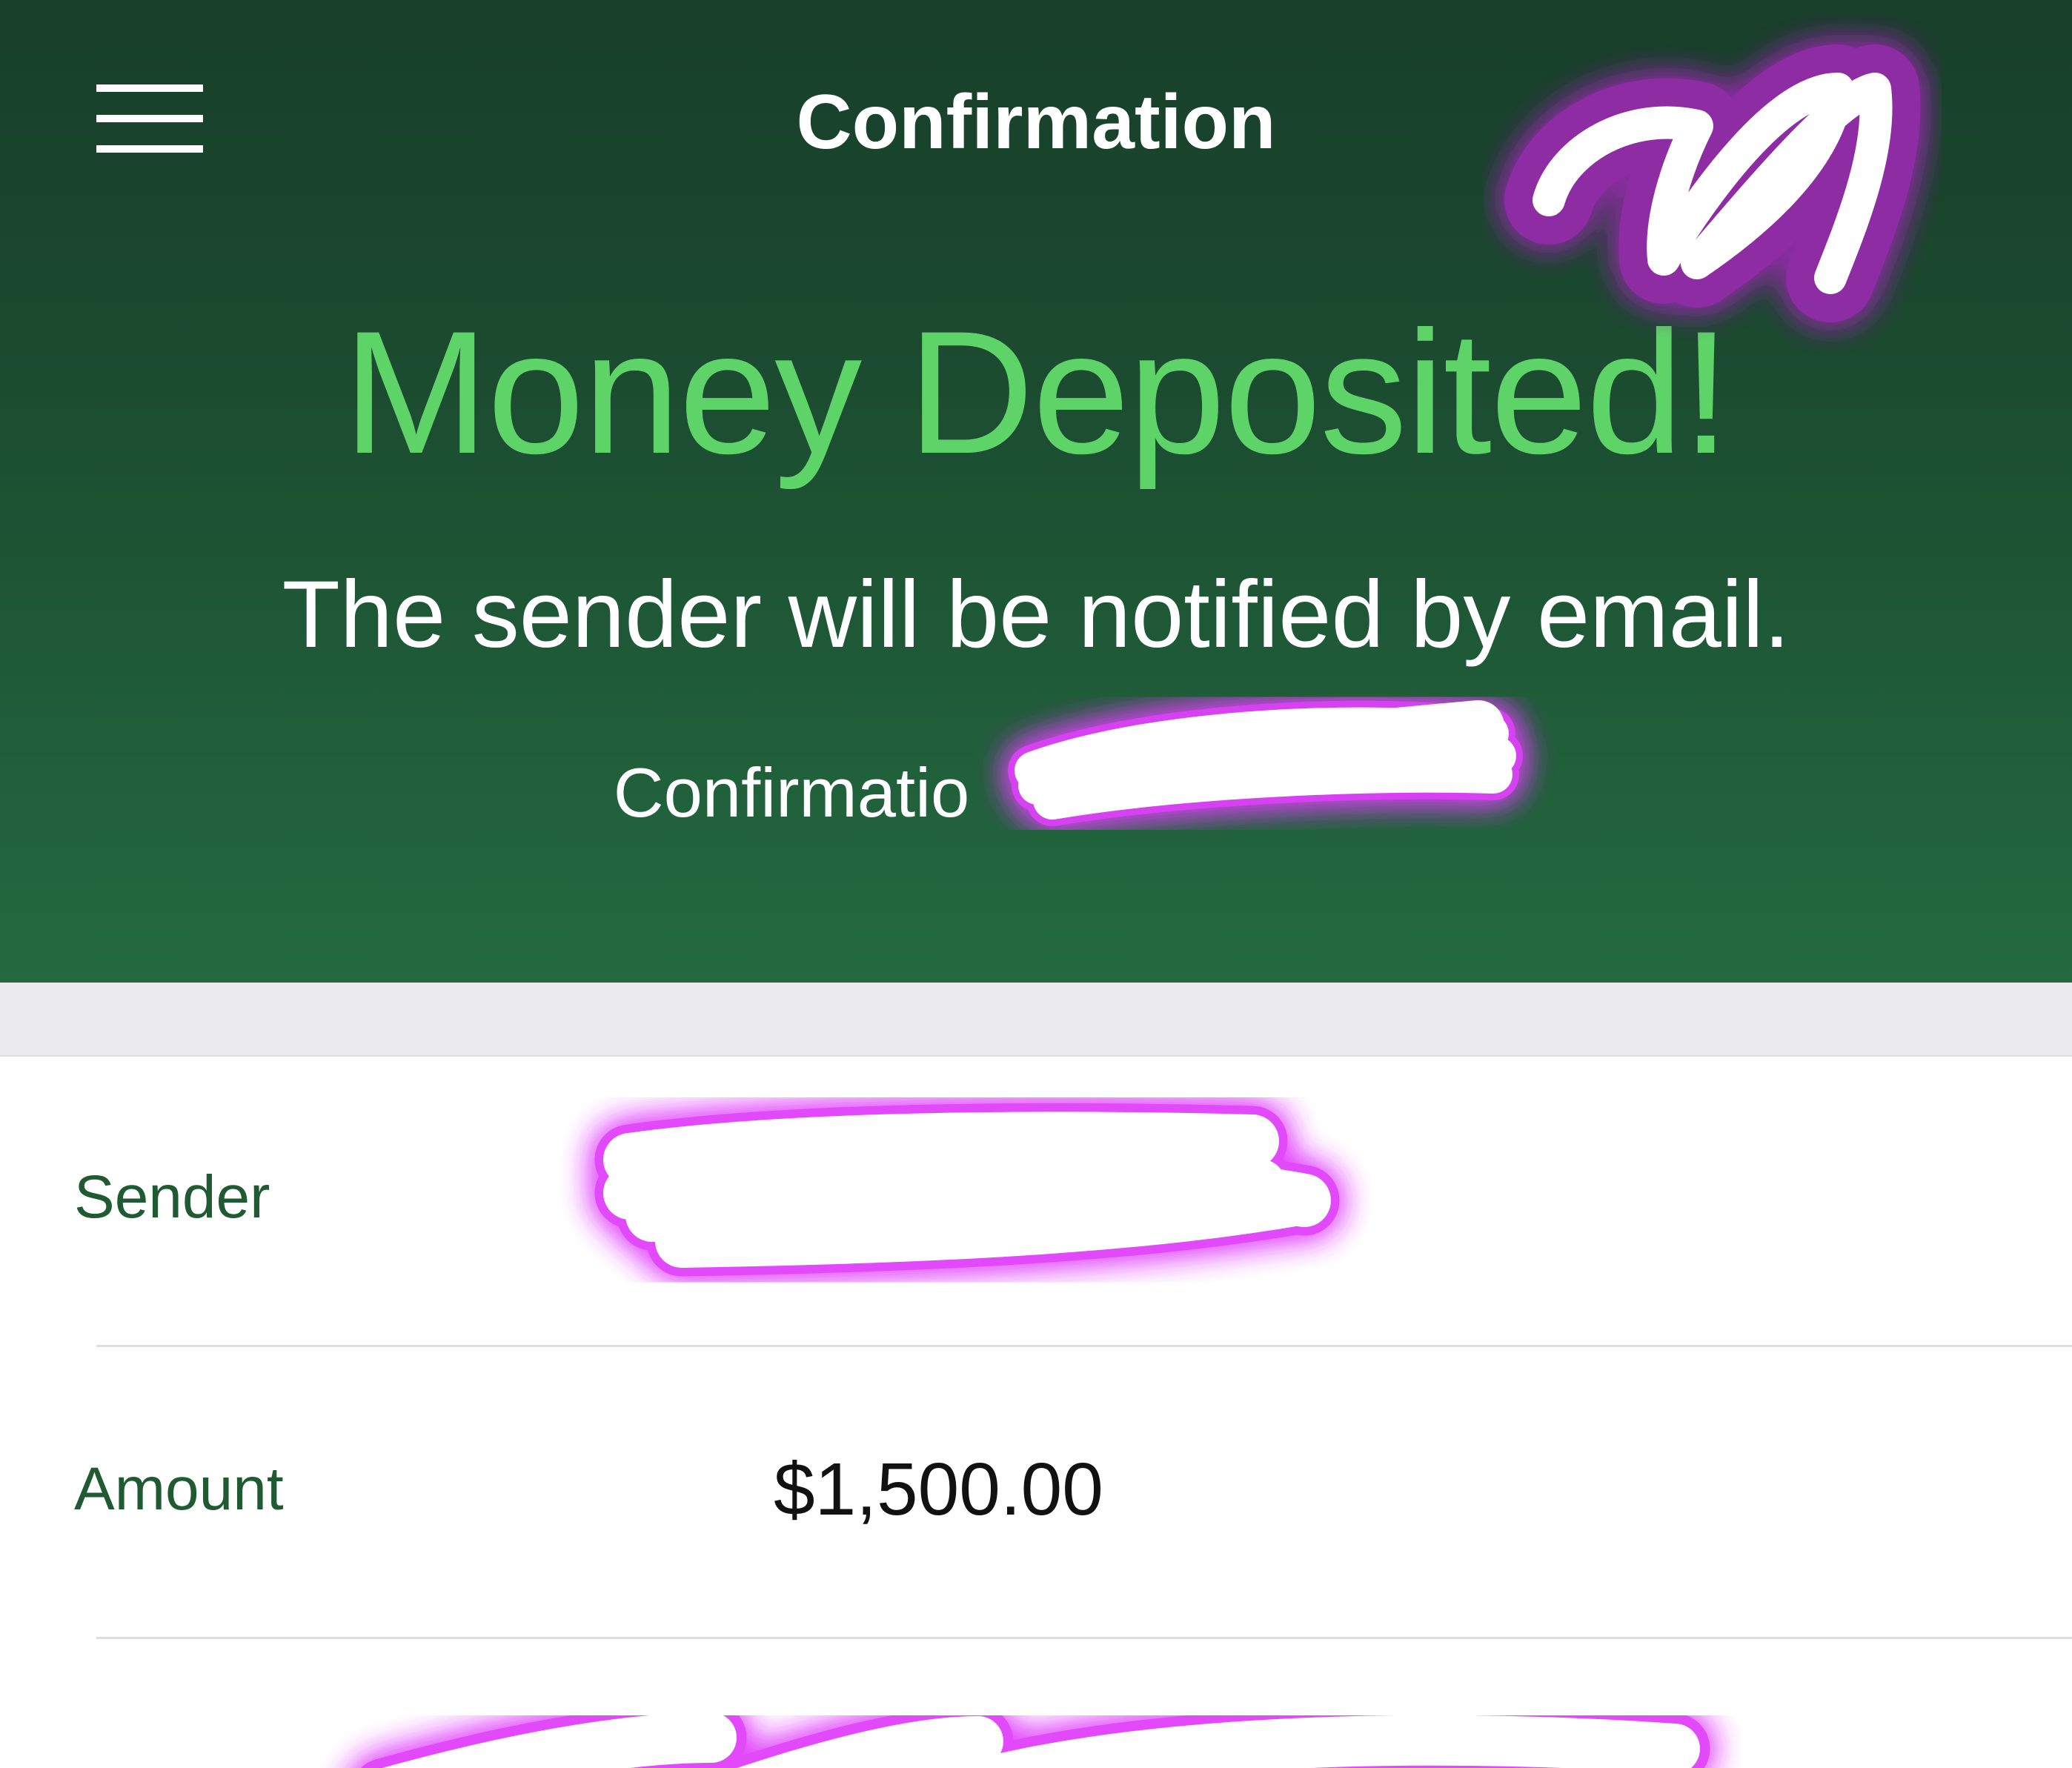  I want to click on notification-subtitle: The sender will be notified by email., so click(1036, 615).